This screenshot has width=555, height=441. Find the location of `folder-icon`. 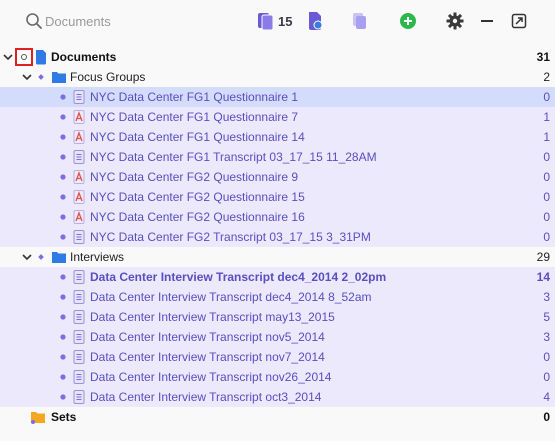

folder-icon is located at coordinates (59, 257).